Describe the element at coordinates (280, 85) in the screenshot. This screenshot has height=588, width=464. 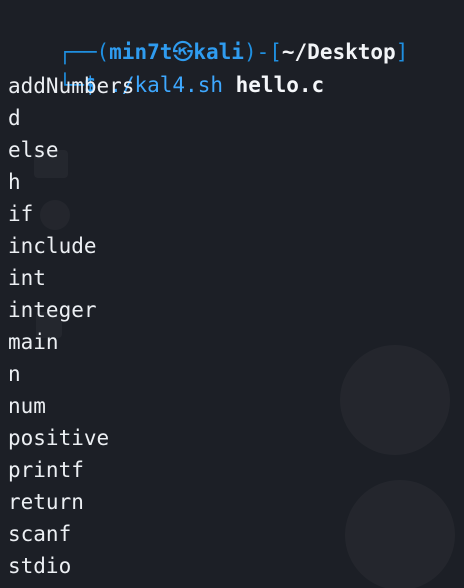
I see `command-argument: hello.c` at that location.